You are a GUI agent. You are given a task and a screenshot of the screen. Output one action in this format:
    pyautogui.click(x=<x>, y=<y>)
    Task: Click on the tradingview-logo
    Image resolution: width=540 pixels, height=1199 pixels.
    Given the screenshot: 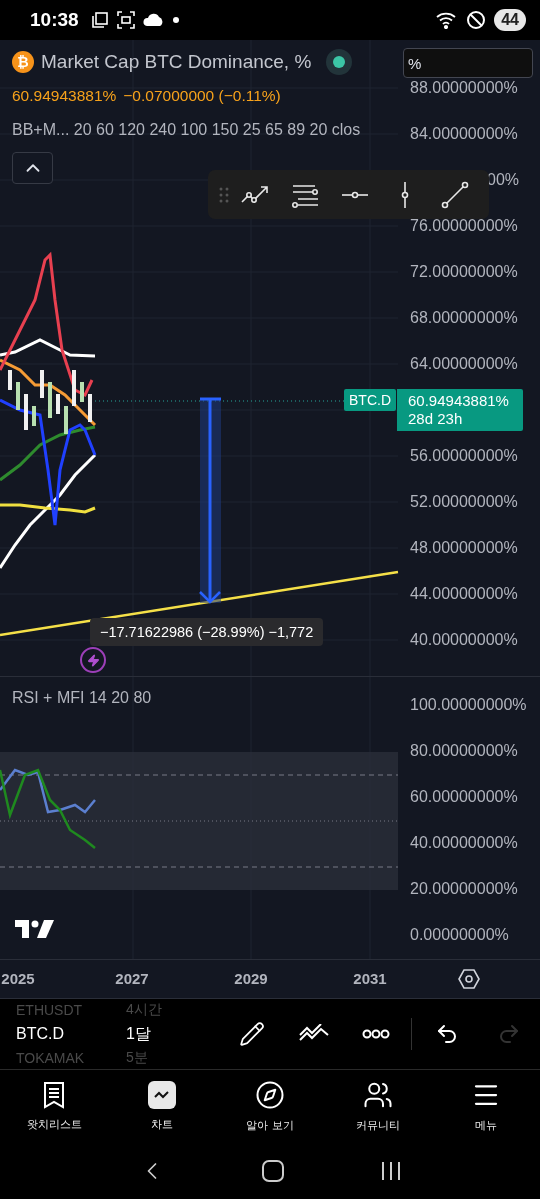 What is the action you would take?
    pyautogui.click(x=35, y=929)
    